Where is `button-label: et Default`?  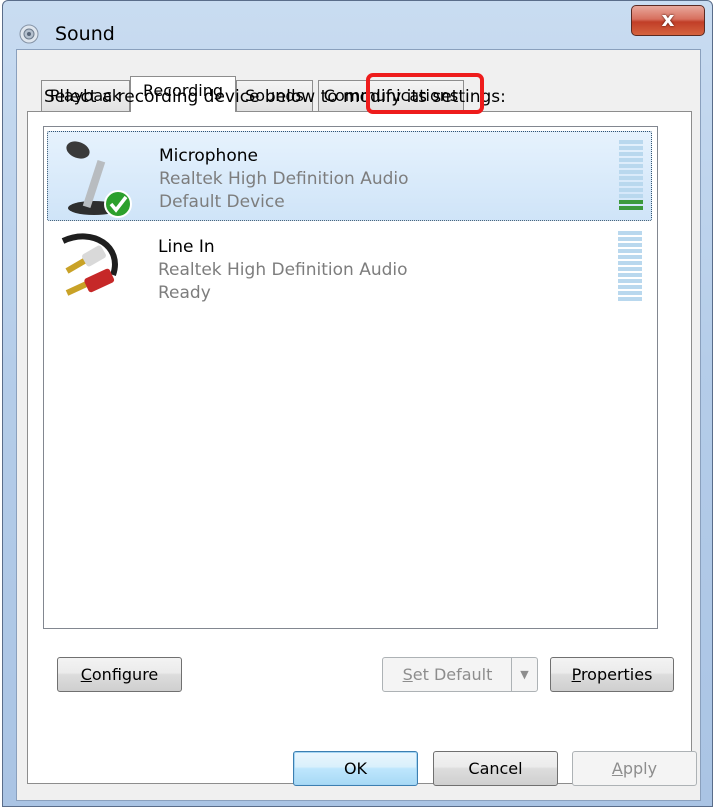
button-label: et Default is located at coordinates (452, 674).